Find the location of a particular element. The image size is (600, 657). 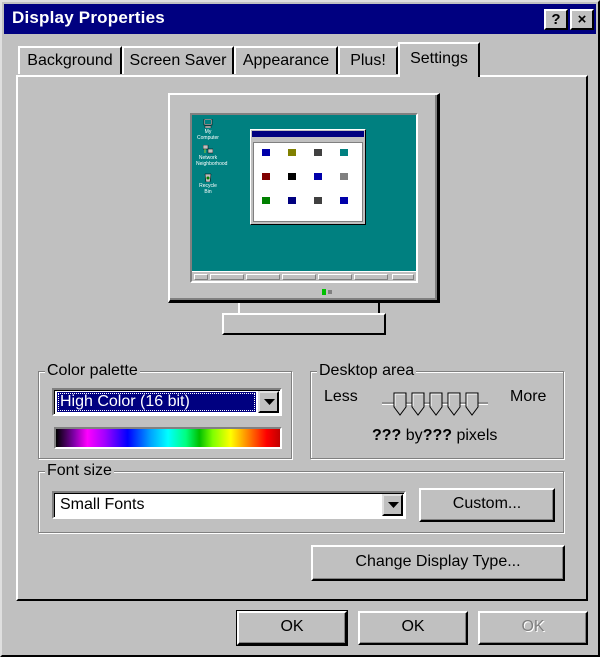

apply-button-label: OK is located at coordinates (533, 626).